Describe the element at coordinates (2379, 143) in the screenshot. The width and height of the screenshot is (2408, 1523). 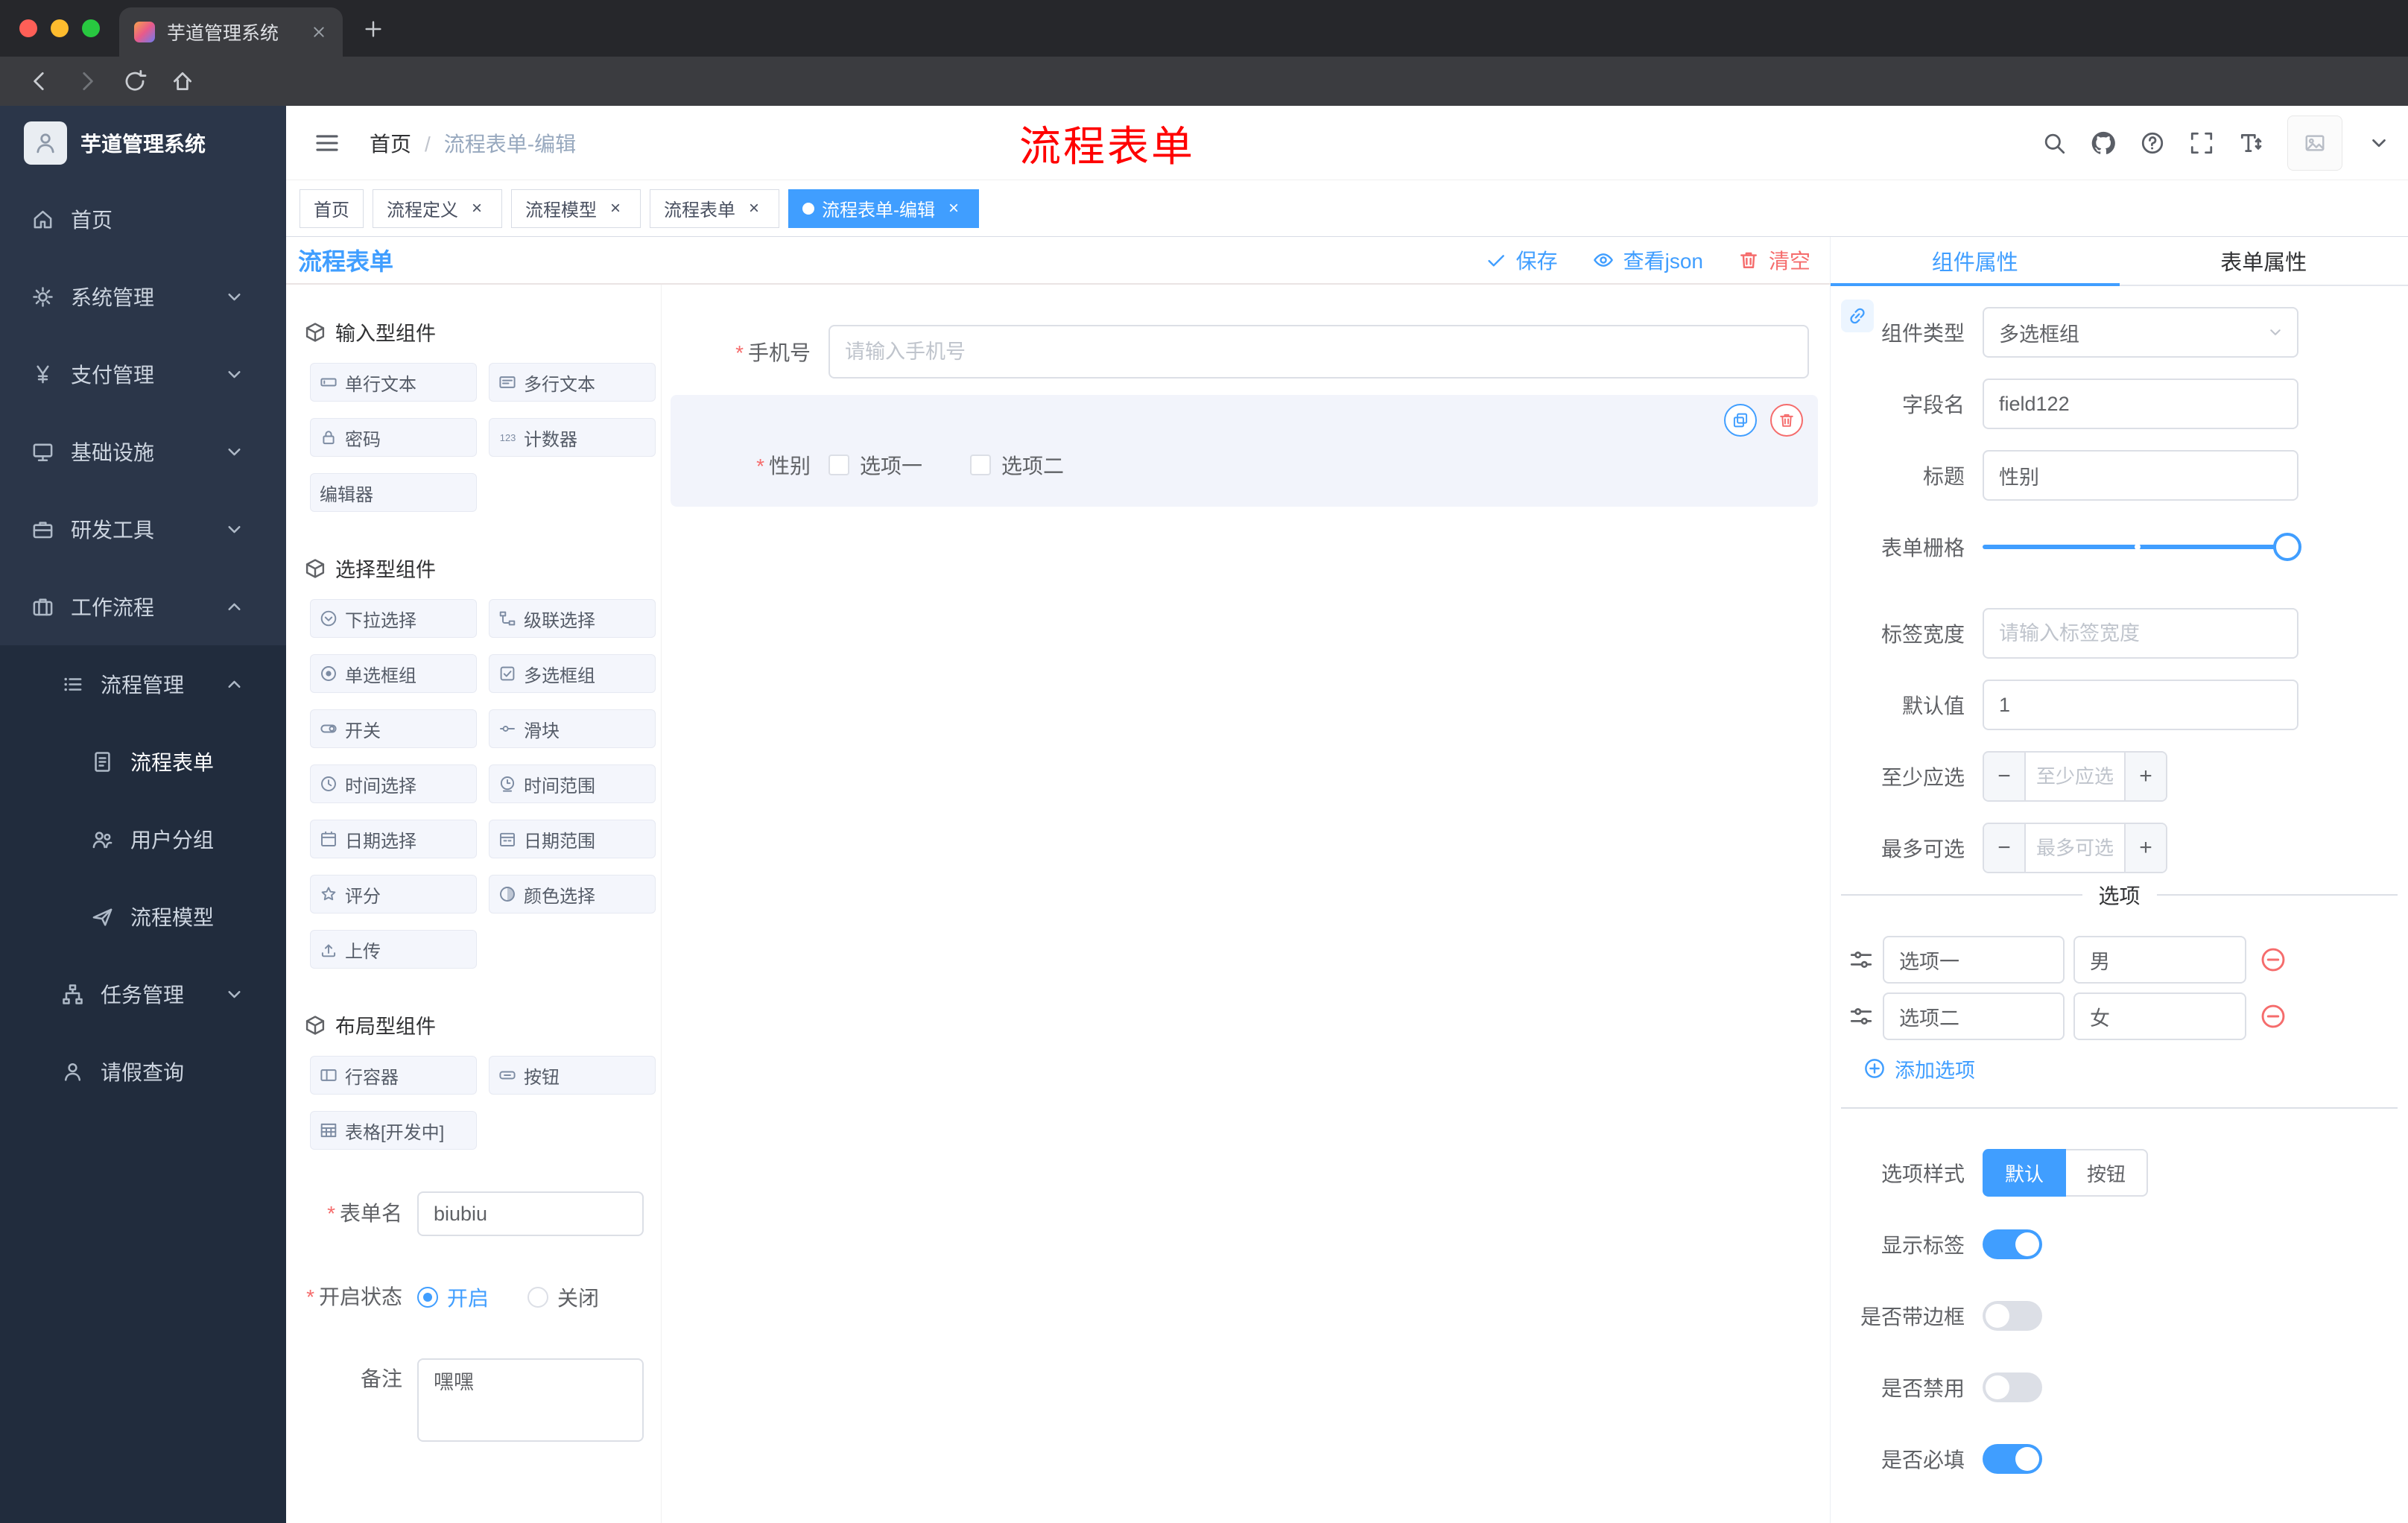
I see `avatar-caret-icon` at that location.